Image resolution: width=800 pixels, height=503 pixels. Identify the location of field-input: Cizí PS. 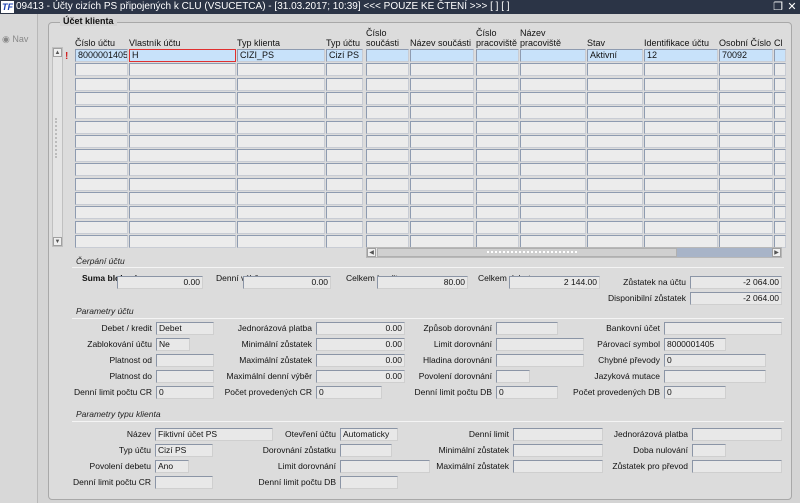
(184, 450).